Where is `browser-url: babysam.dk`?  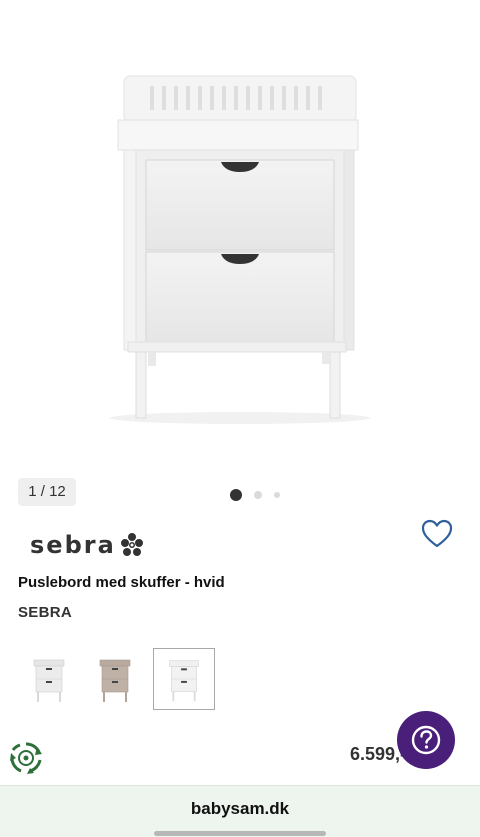
browser-url: babysam.dk is located at coordinates (240, 809).